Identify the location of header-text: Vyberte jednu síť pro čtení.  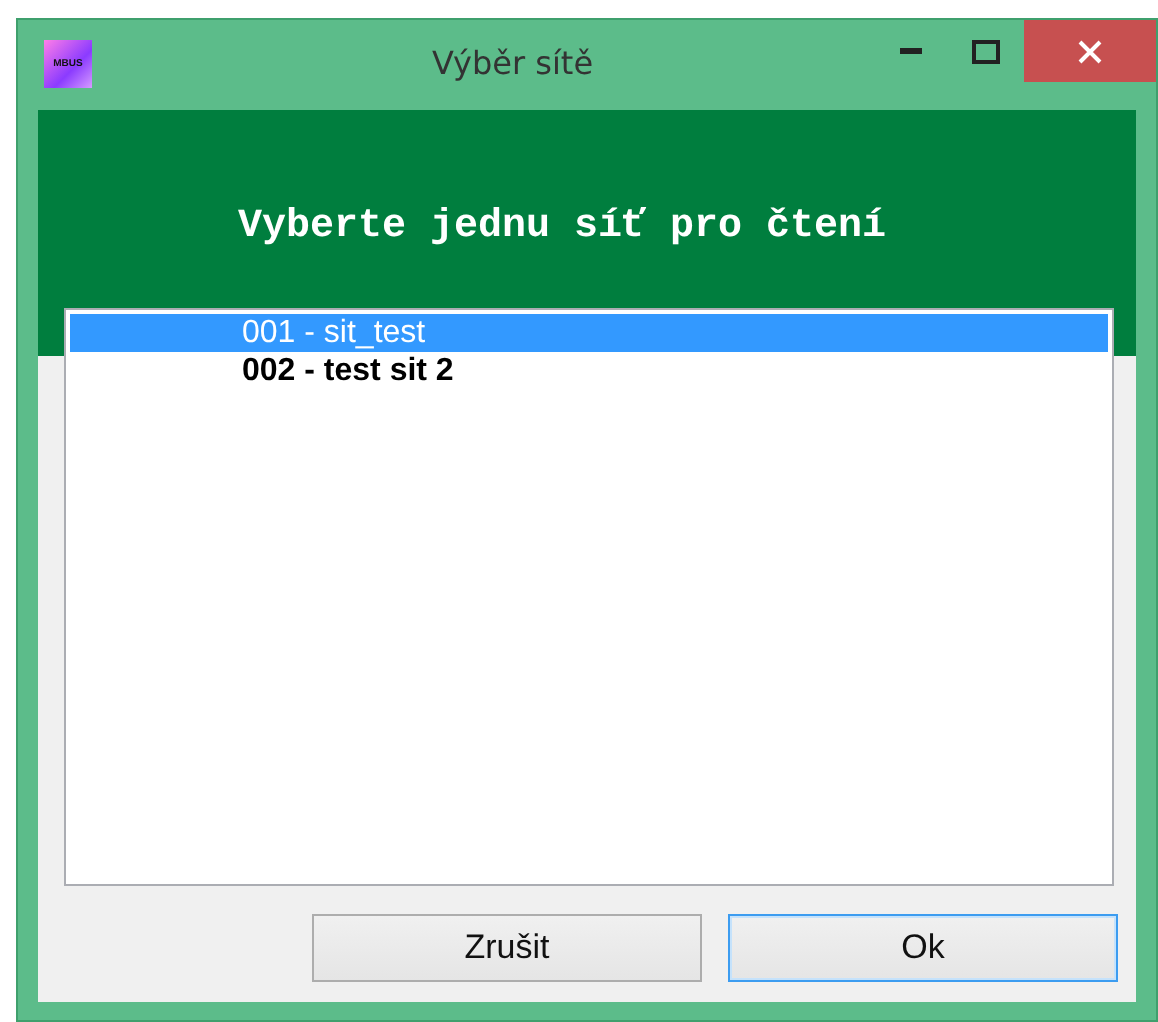
(562, 227).